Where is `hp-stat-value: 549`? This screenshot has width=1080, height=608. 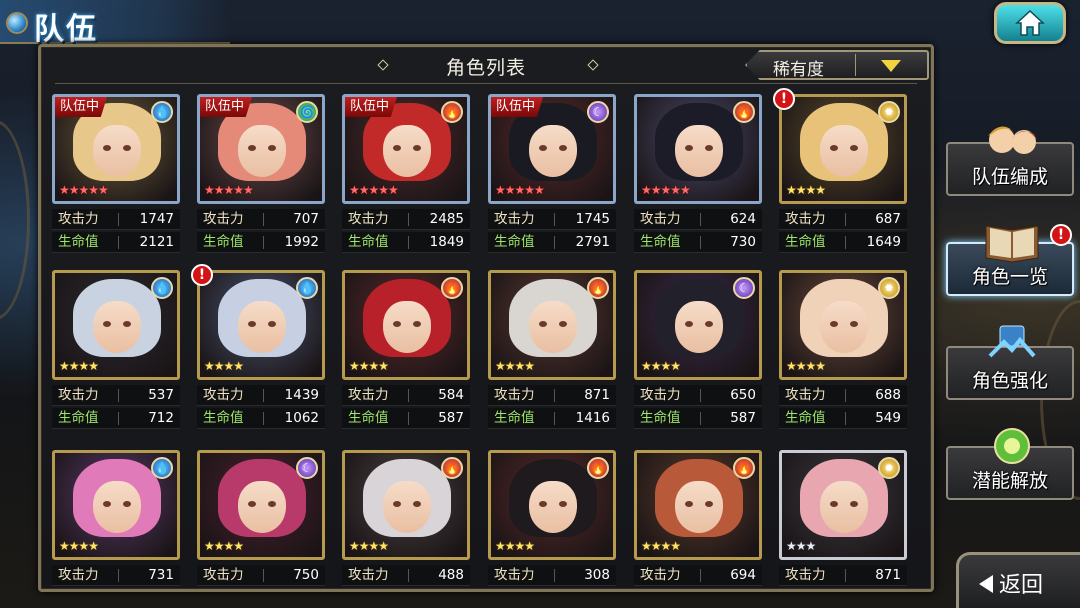 hp-stat-value: 549 is located at coordinates (888, 418).